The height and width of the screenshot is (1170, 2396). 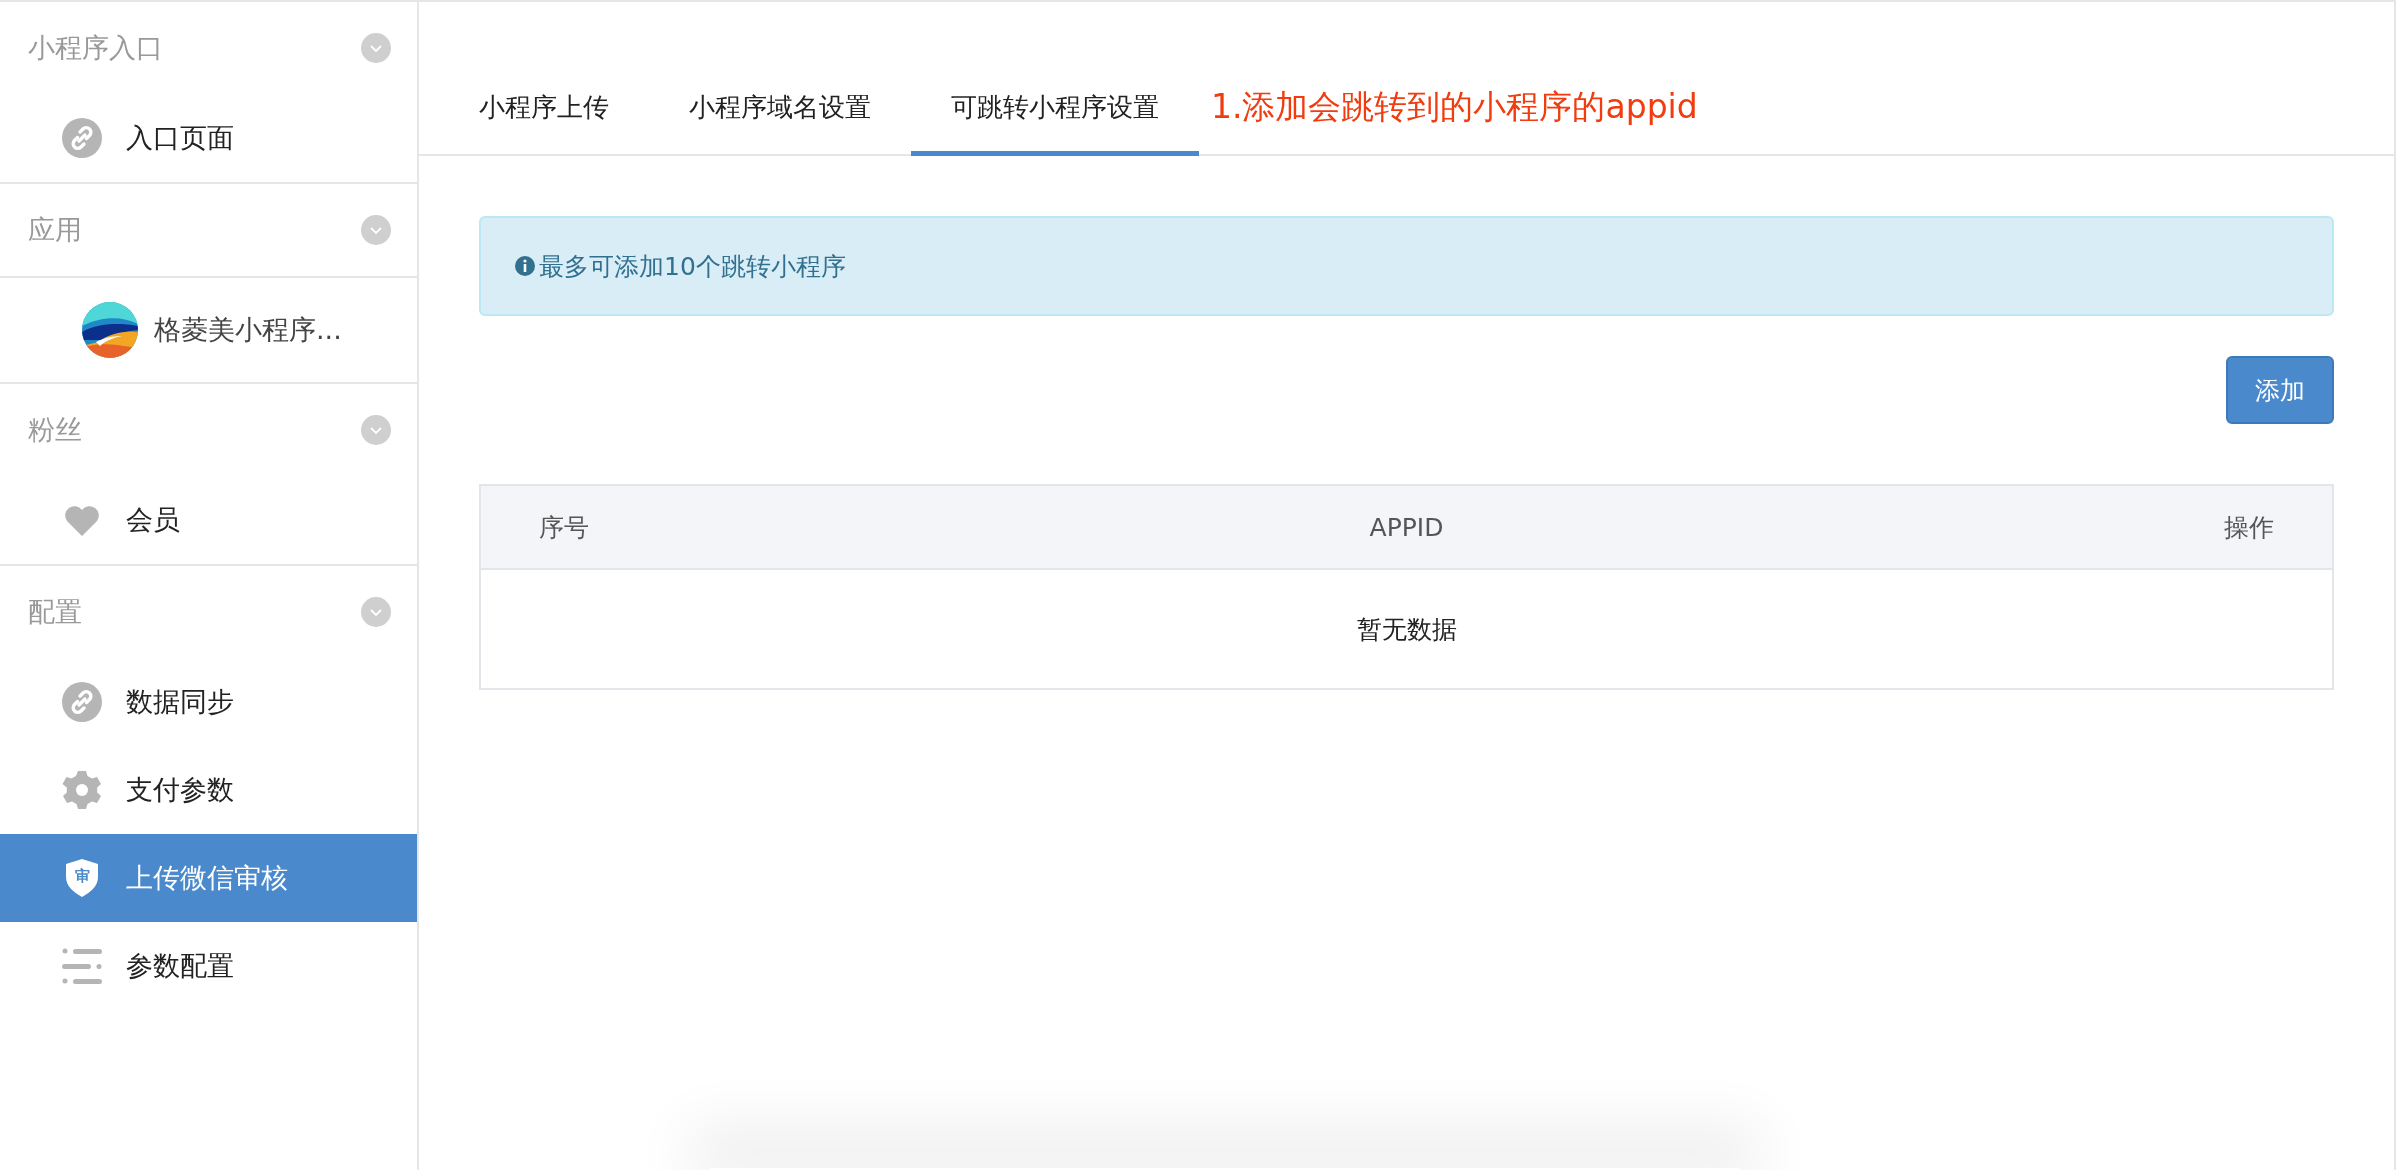 What do you see at coordinates (2280, 390) in the screenshot?
I see `add-button: 添加` at bounding box center [2280, 390].